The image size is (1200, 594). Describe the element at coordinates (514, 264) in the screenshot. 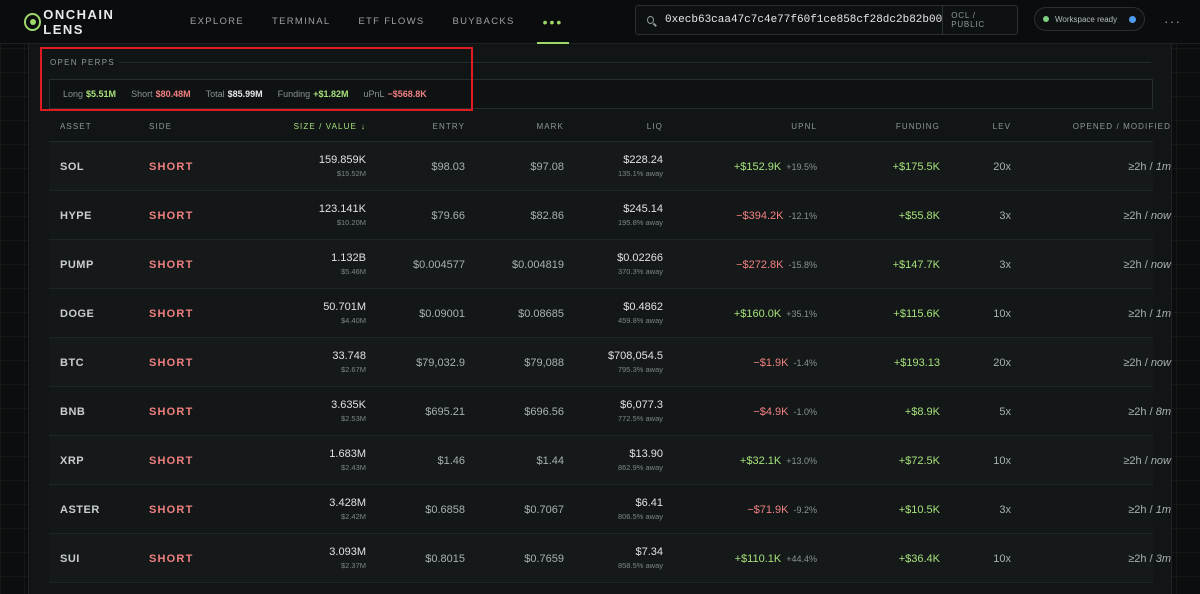

I see `cell-mark: $0.004819` at that location.